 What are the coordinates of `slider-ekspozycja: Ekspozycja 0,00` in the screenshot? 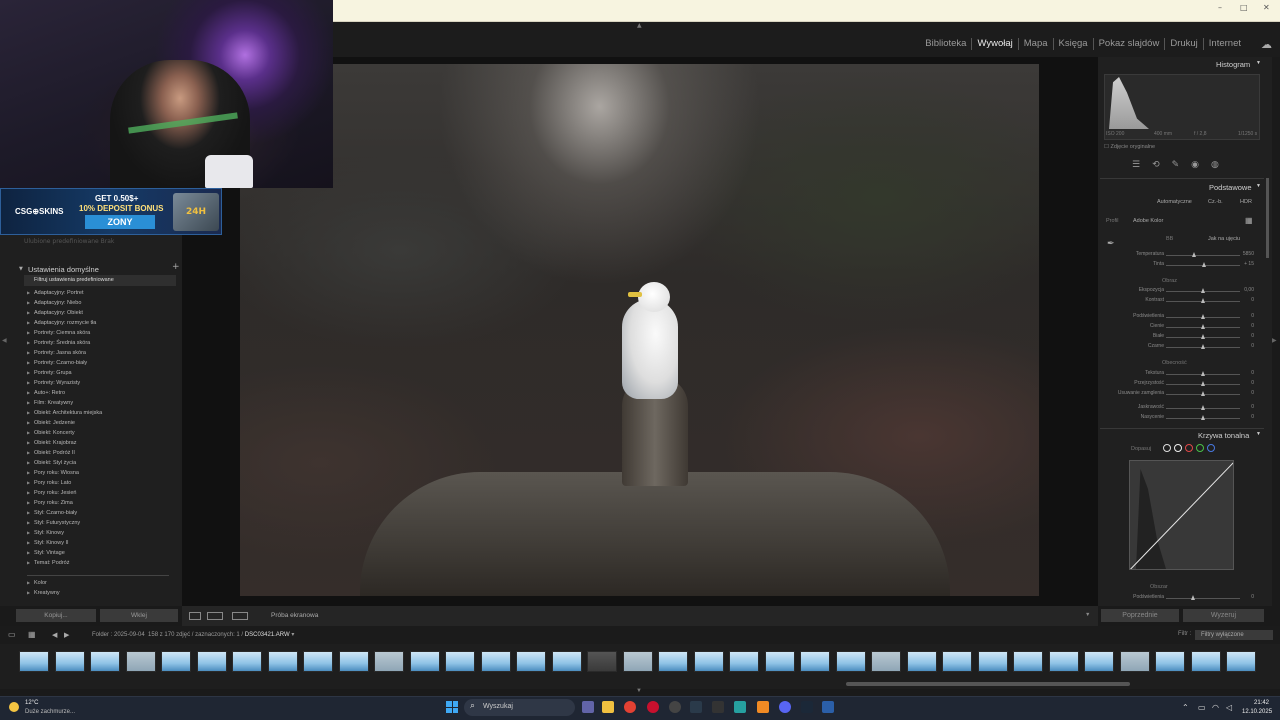 It's located at (1182, 291).